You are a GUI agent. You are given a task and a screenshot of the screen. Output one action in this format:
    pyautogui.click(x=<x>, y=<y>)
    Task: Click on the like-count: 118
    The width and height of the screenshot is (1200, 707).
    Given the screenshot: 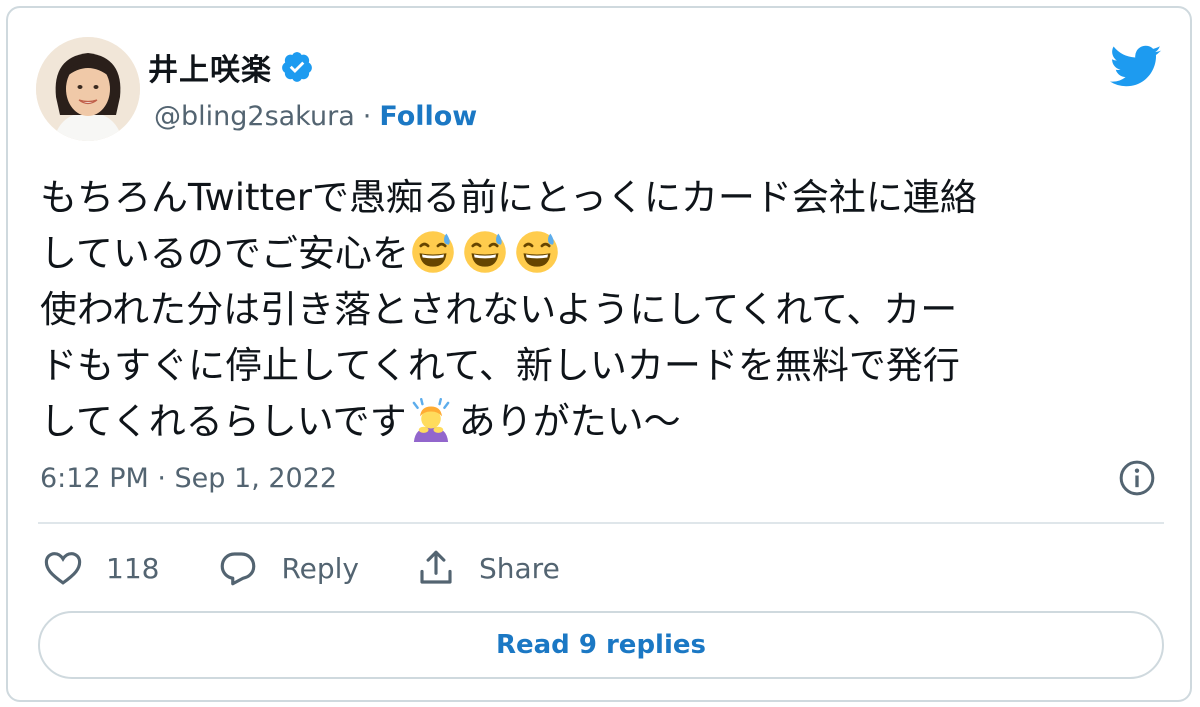 What is the action you would take?
    pyautogui.click(x=133, y=568)
    